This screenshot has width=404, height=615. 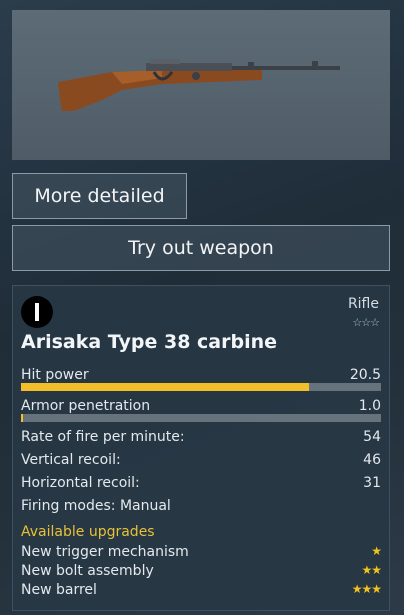 I want to click on rifle-image, so click(x=199, y=85).